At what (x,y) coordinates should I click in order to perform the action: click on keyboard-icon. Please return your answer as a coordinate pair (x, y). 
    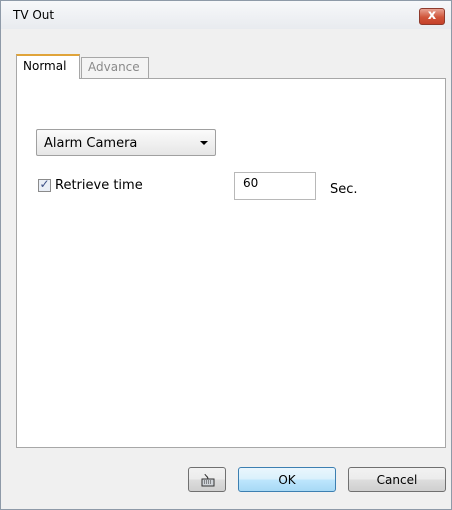
    Looking at the image, I should click on (208, 480).